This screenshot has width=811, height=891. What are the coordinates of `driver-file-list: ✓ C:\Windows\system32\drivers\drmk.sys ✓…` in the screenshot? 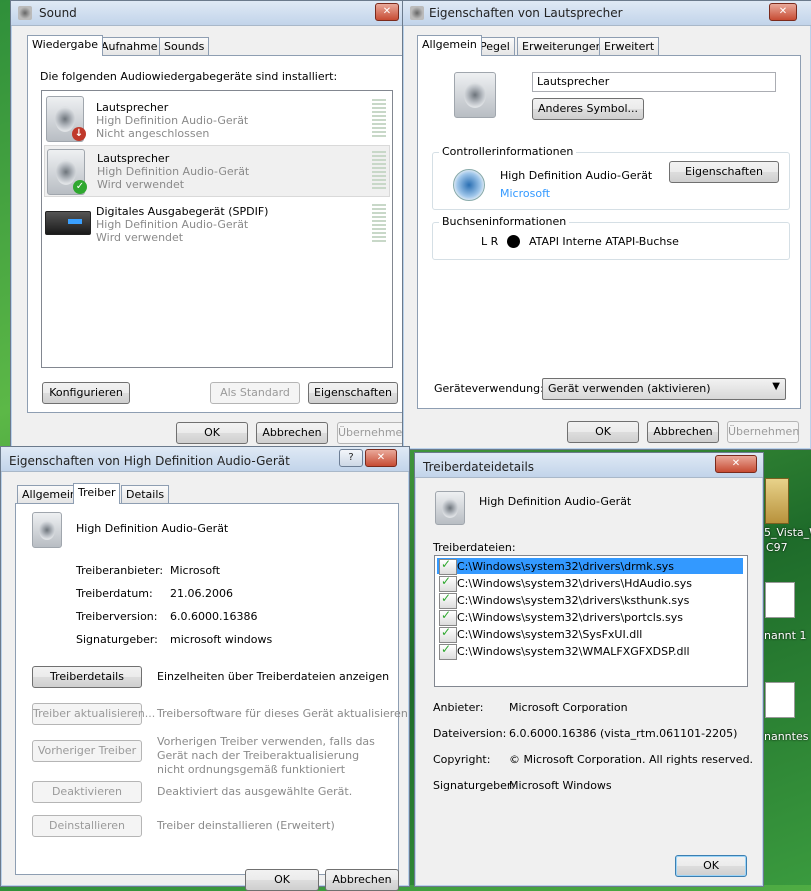 It's located at (591, 621).